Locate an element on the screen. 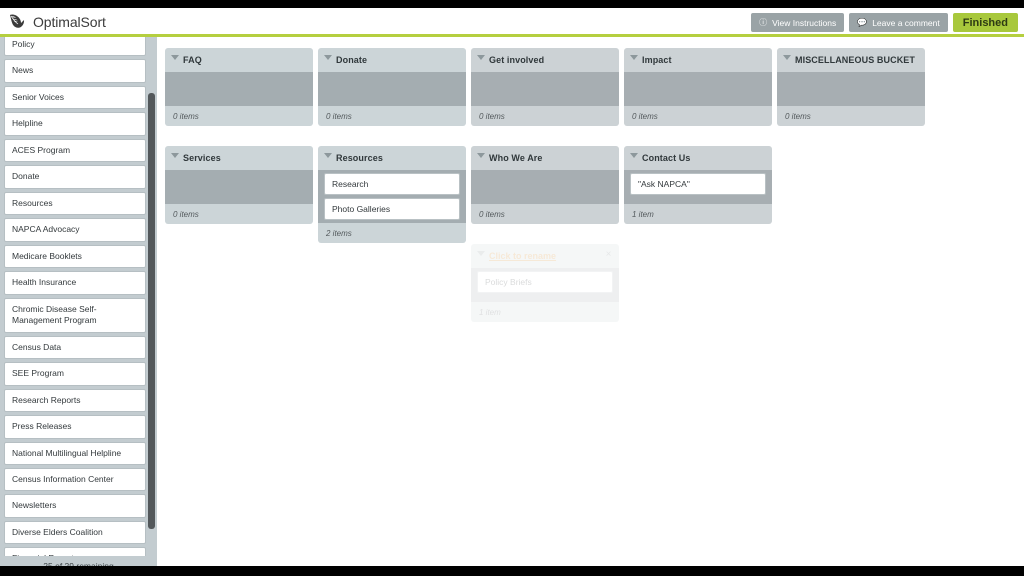 This screenshot has height=576, width=1024. card-pool-item: Research Reports is located at coordinates (75, 400).